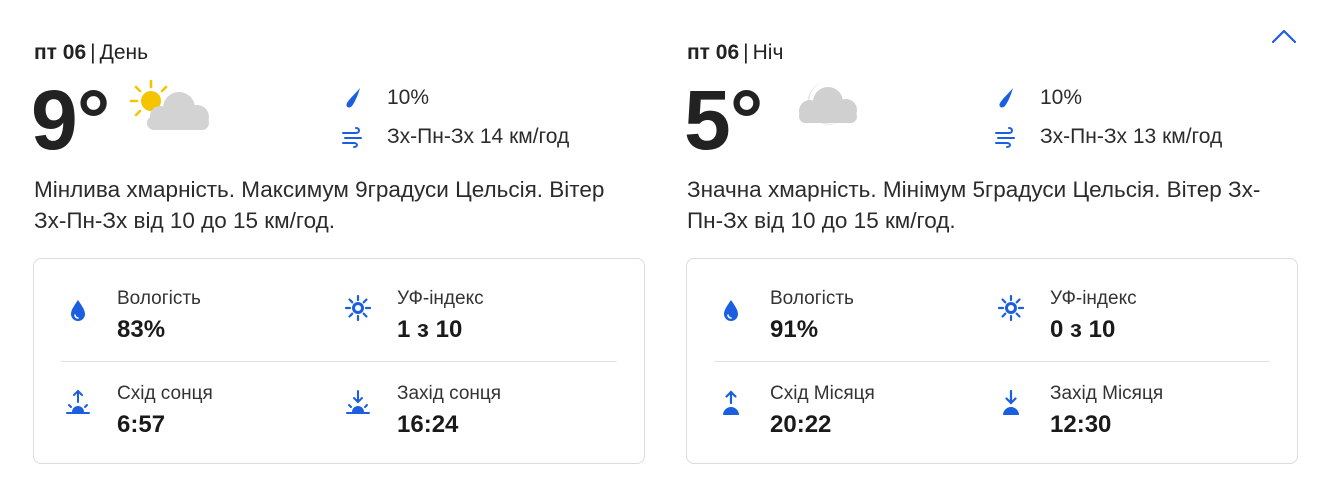  Describe the element at coordinates (478, 136) in the screenshot. I see `day-wind-value: Зх-Пн-Зх 14 км/год` at that location.